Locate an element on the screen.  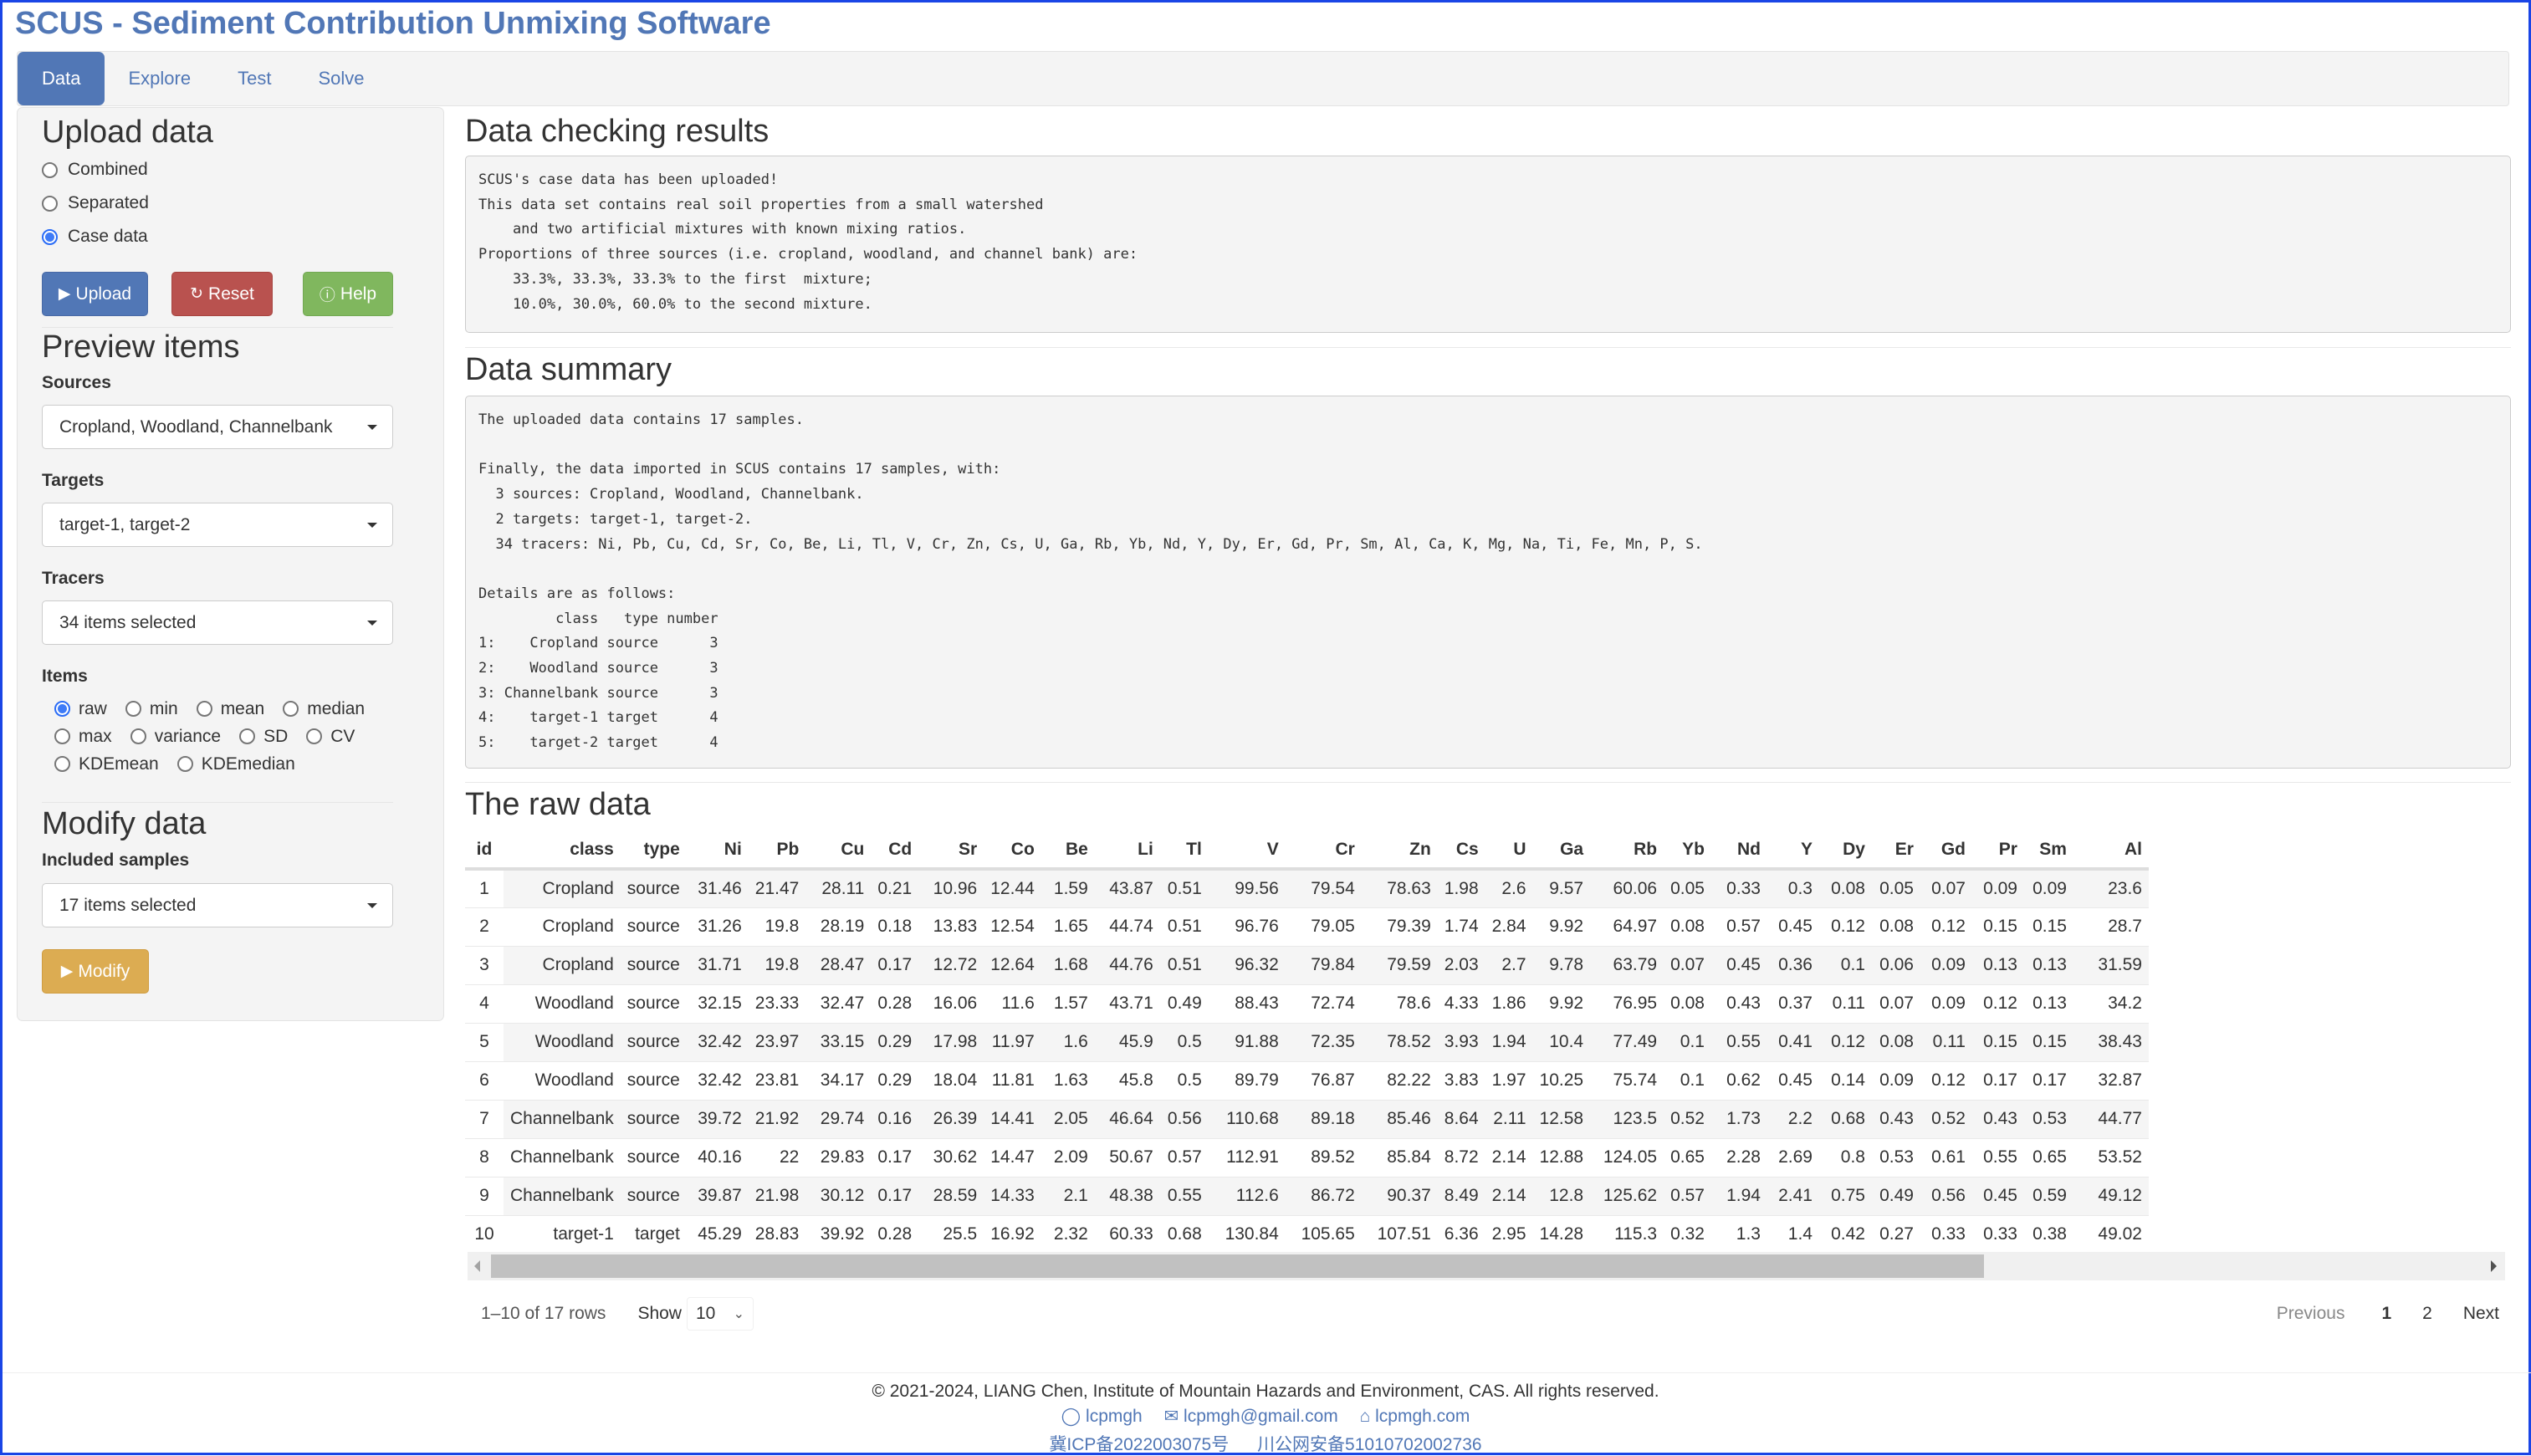
column-header-pb: Pb is located at coordinates (777, 851).